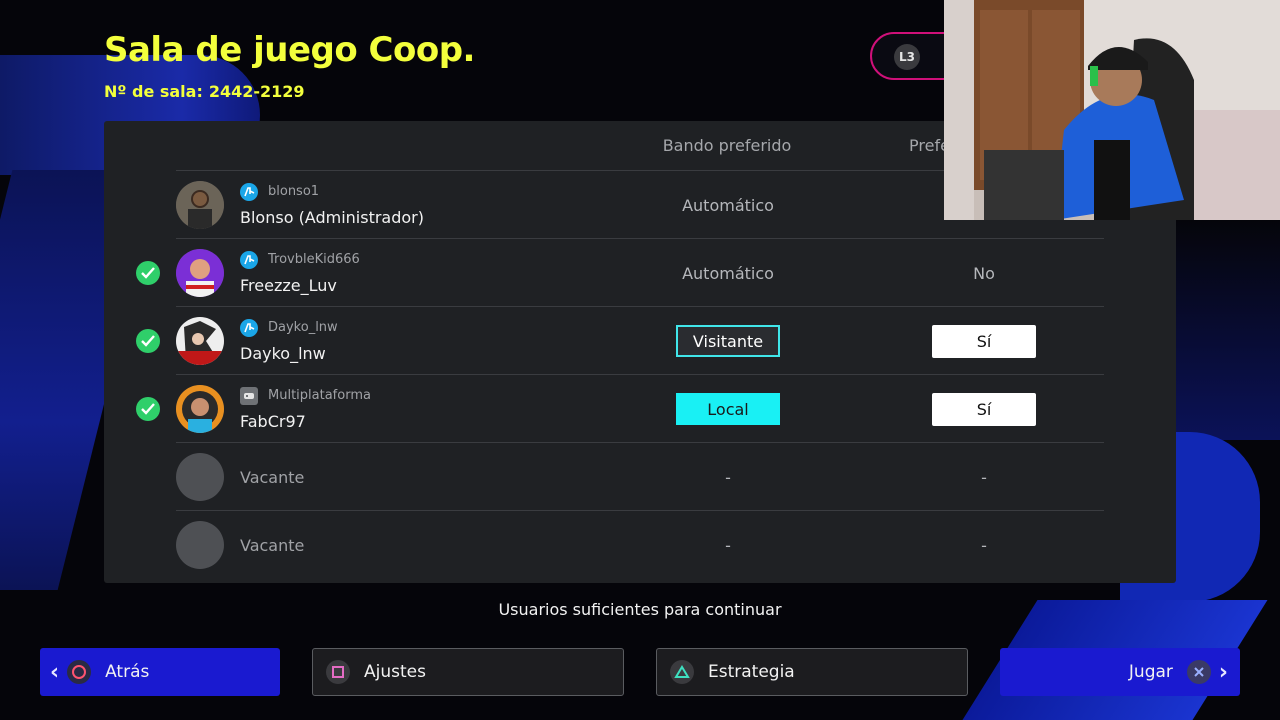 The width and height of the screenshot is (1280, 720). I want to click on user-id: Dayko_lnw, so click(303, 327).